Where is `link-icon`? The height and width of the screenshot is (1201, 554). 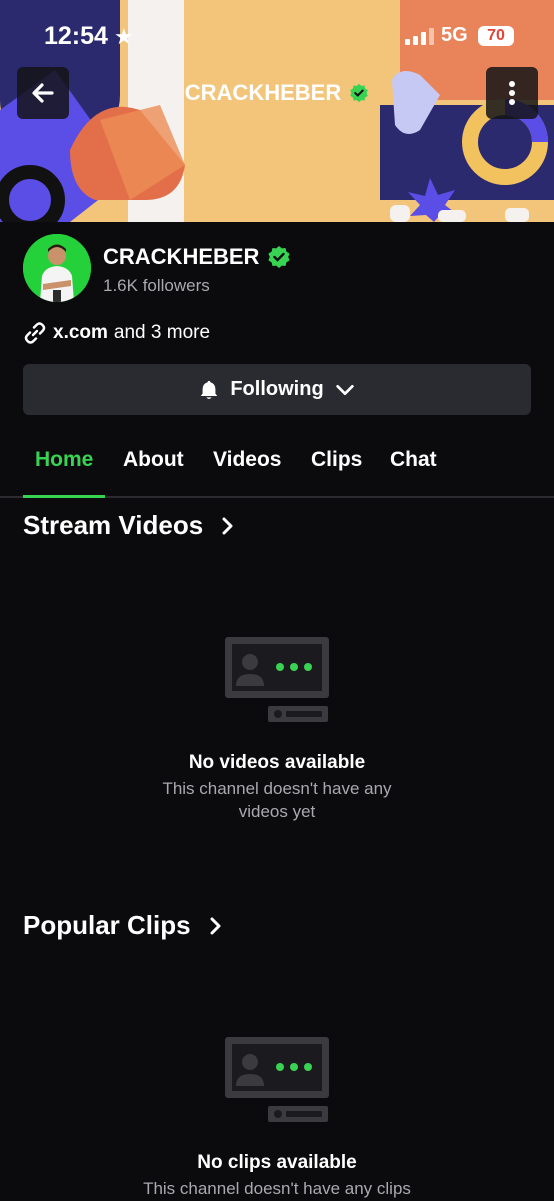 link-icon is located at coordinates (35, 333).